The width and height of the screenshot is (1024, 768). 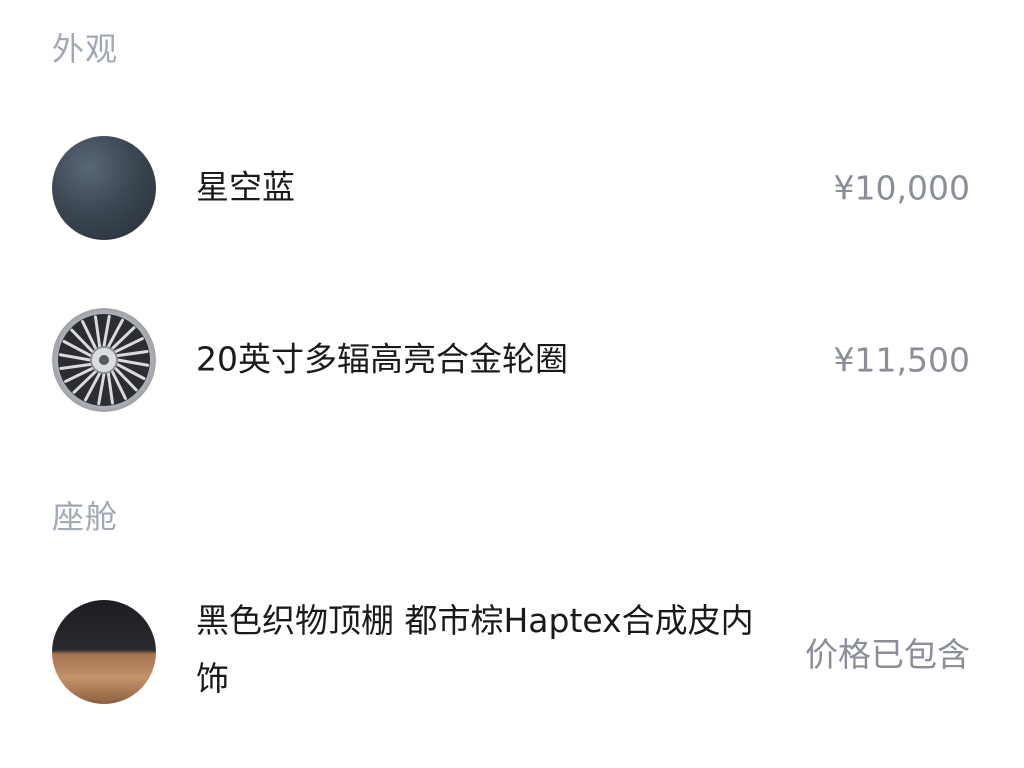 I want to click on paint-price: ¥10,000, so click(x=901, y=188).